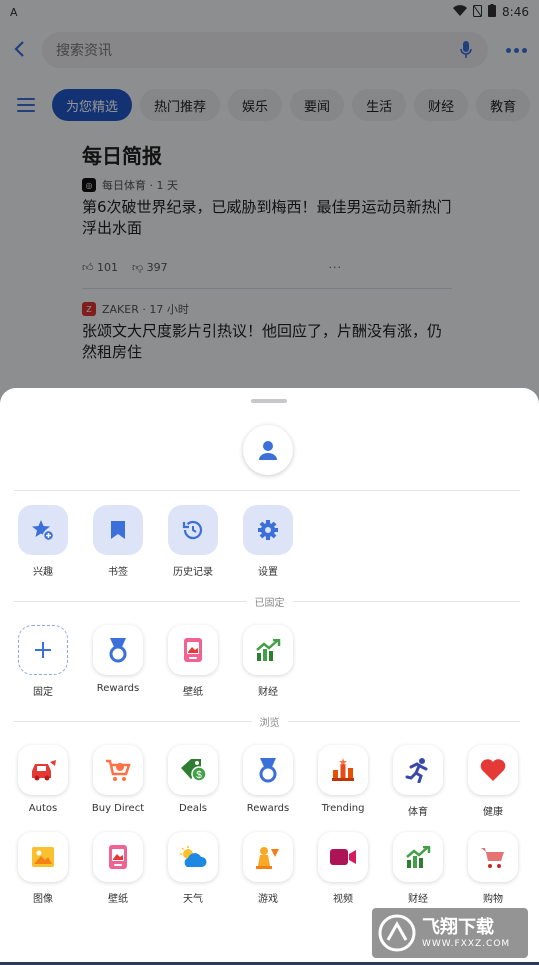 The image size is (539, 965). Describe the element at coordinates (416, 770) in the screenshot. I see `runner-icon` at that location.